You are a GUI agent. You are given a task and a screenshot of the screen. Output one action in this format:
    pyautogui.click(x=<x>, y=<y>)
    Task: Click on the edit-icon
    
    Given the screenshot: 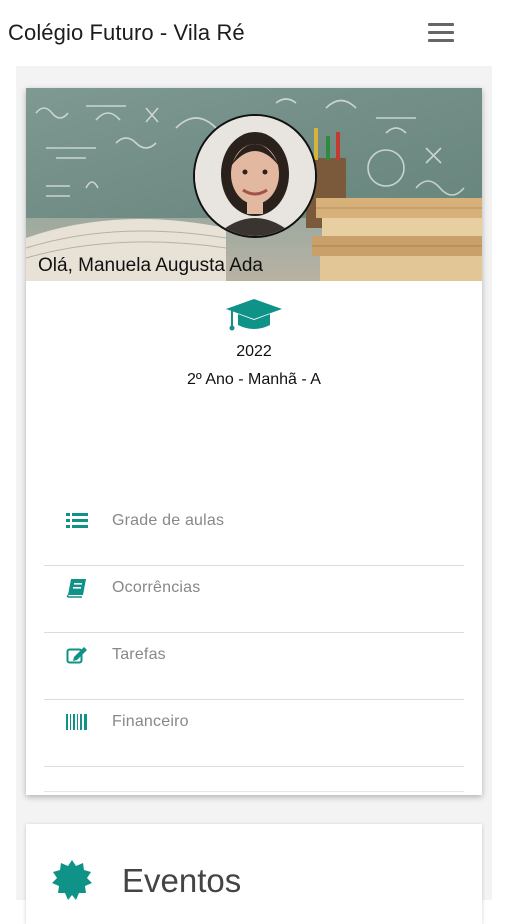 What is the action you would take?
    pyautogui.click(x=76, y=655)
    